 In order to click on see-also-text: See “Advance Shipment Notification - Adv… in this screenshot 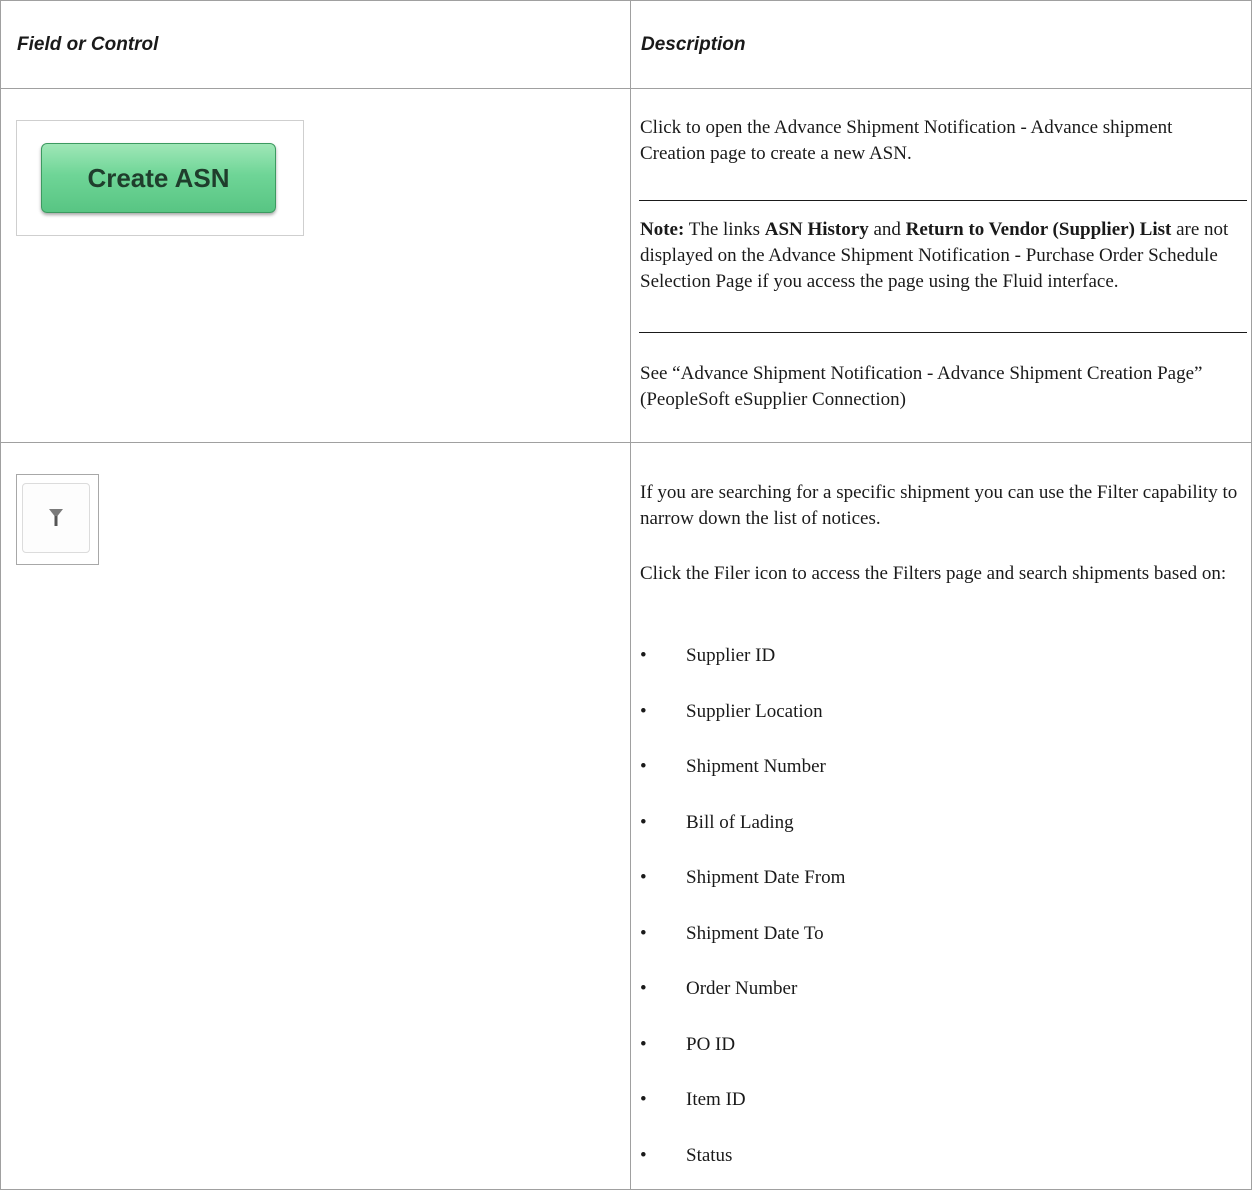, I will do `click(921, 386)`.